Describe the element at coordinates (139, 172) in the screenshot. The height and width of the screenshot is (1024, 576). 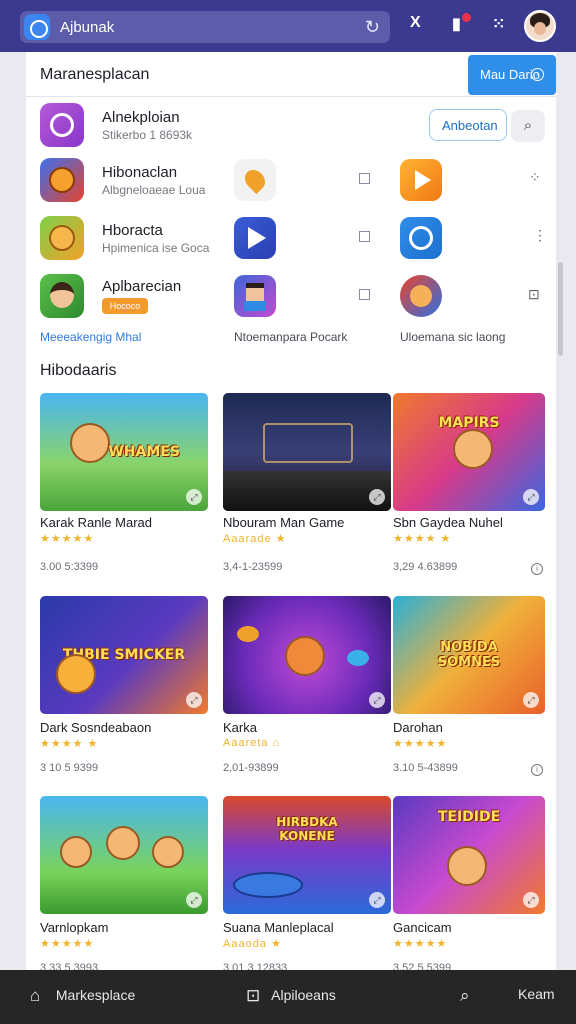
I see `app-row-1-name: Hibonaclan` at that location.